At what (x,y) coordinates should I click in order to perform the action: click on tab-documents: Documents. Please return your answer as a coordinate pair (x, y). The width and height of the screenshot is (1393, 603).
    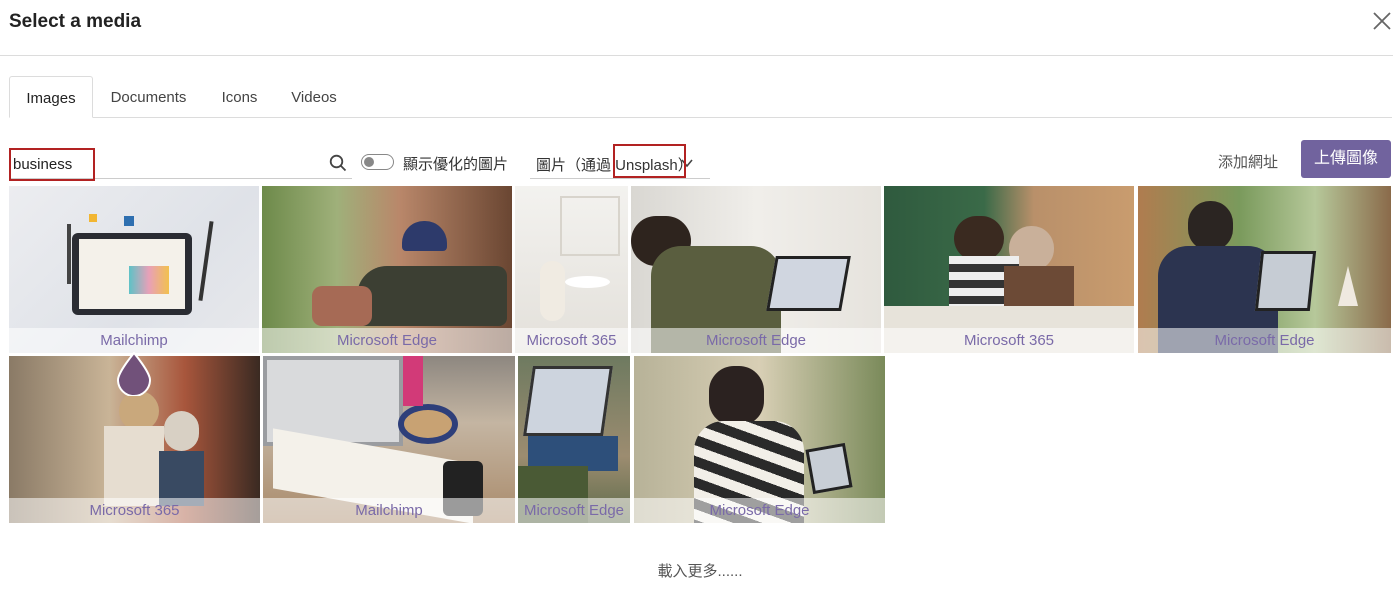
    Looking at the image, I should click on (148, 97).